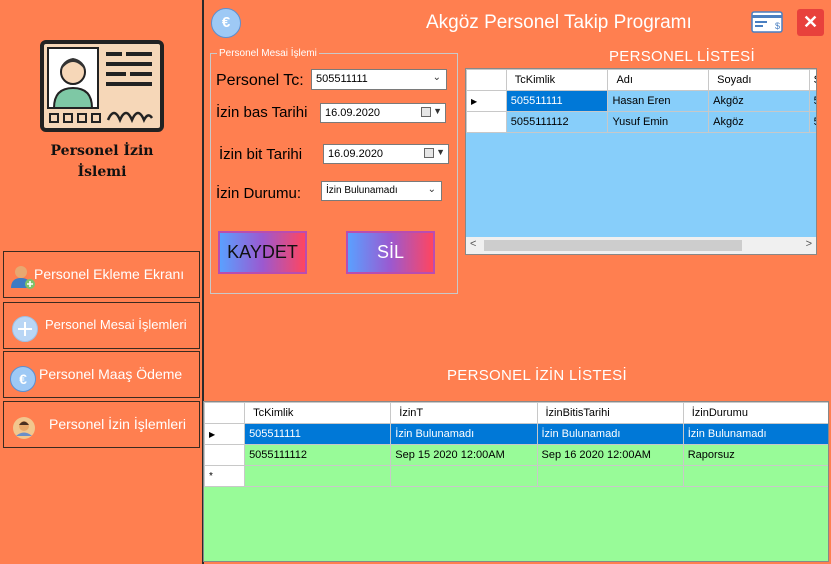 The width and height of the screenshot is (831, 564). What do you see at coordinates (362, 190) in the screenshot?
I see `status-value: İzin Bulunamadı` at bounding box center [362, 190].